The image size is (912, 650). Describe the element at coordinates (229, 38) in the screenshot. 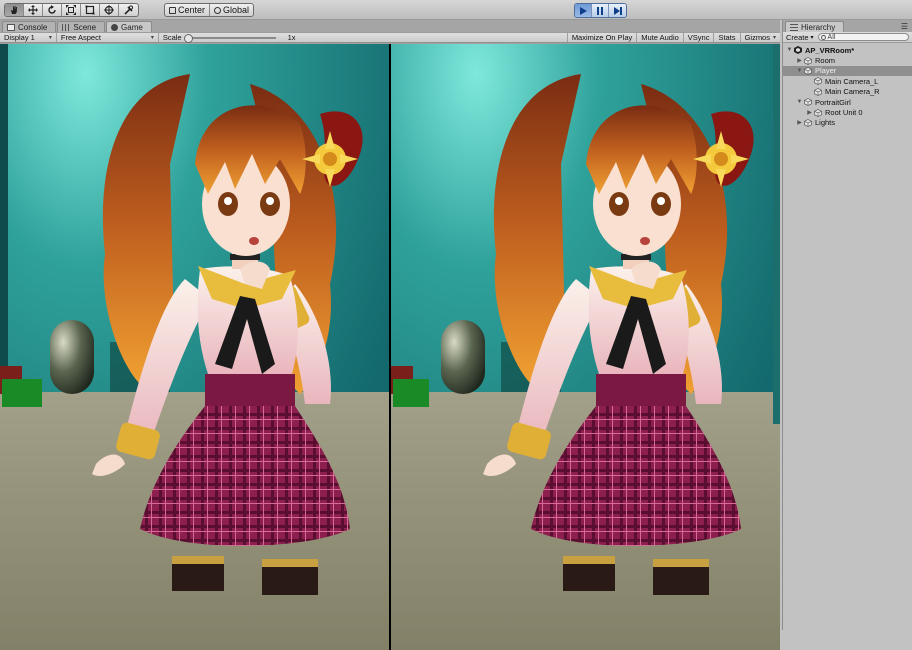

I see `scale-slider` at that location.